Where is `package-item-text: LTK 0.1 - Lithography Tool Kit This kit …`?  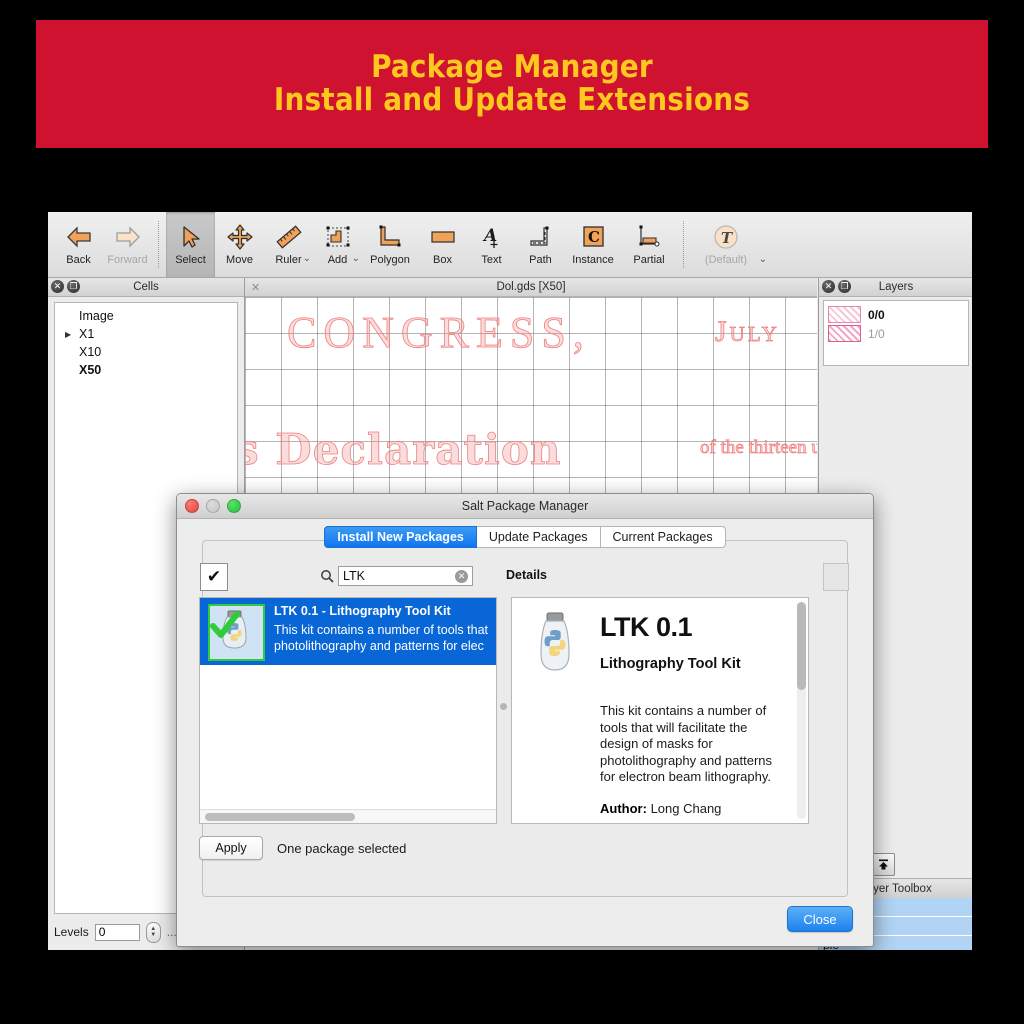
package-item-text: LTK 0.1 - Lithography Tool Kit This kit … is located at coordinates (381, 631).